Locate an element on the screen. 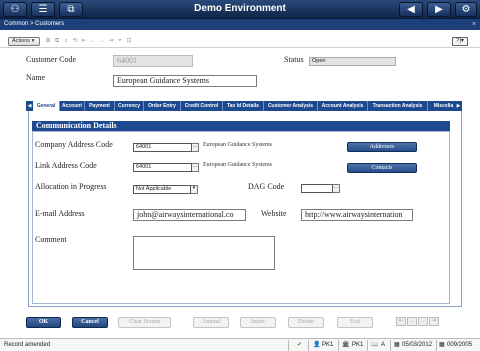 The image size is (480, 351). insert-button: Insert is located at coordinates (258, 322).